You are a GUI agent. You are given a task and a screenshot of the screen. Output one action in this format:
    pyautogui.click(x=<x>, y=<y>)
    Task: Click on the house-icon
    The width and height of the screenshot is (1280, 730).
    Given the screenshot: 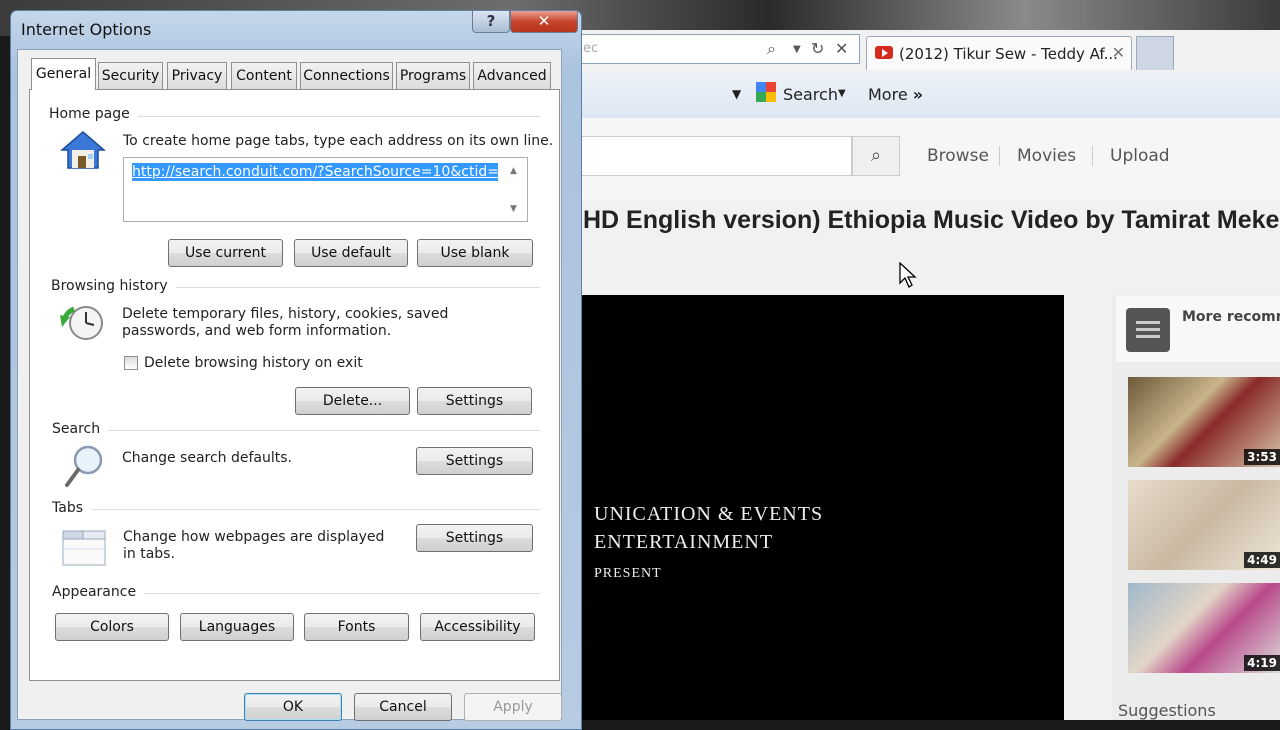 What is the action you would take?
    pyautogui.click(x=83, y=150)
    